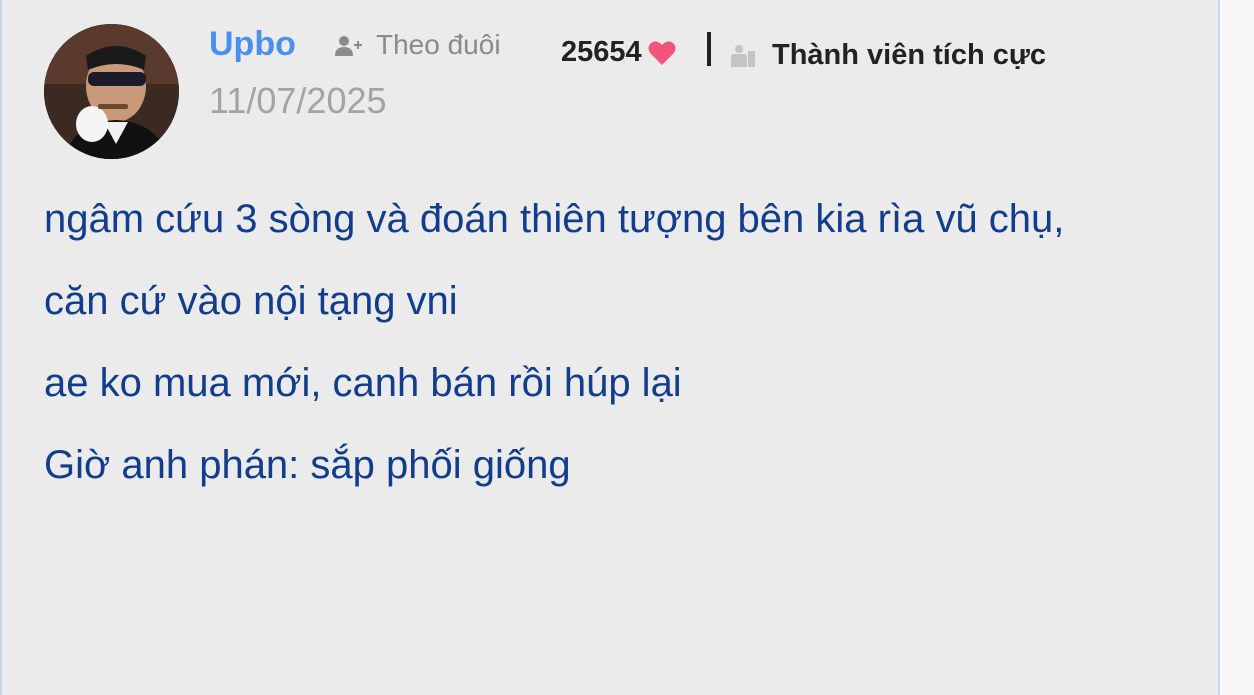 The height and width of the screenshot is (695, 1254). What do you see at coordinates (909, 55) in the screenshot?
I see `member-rank-label: Thành viên tích cực` at bounding box center [909, 55].